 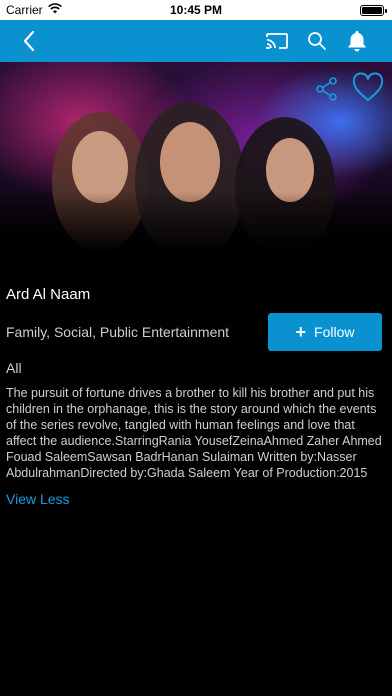 I want to click on chevron-left-icon, so click(x=29, y=41).